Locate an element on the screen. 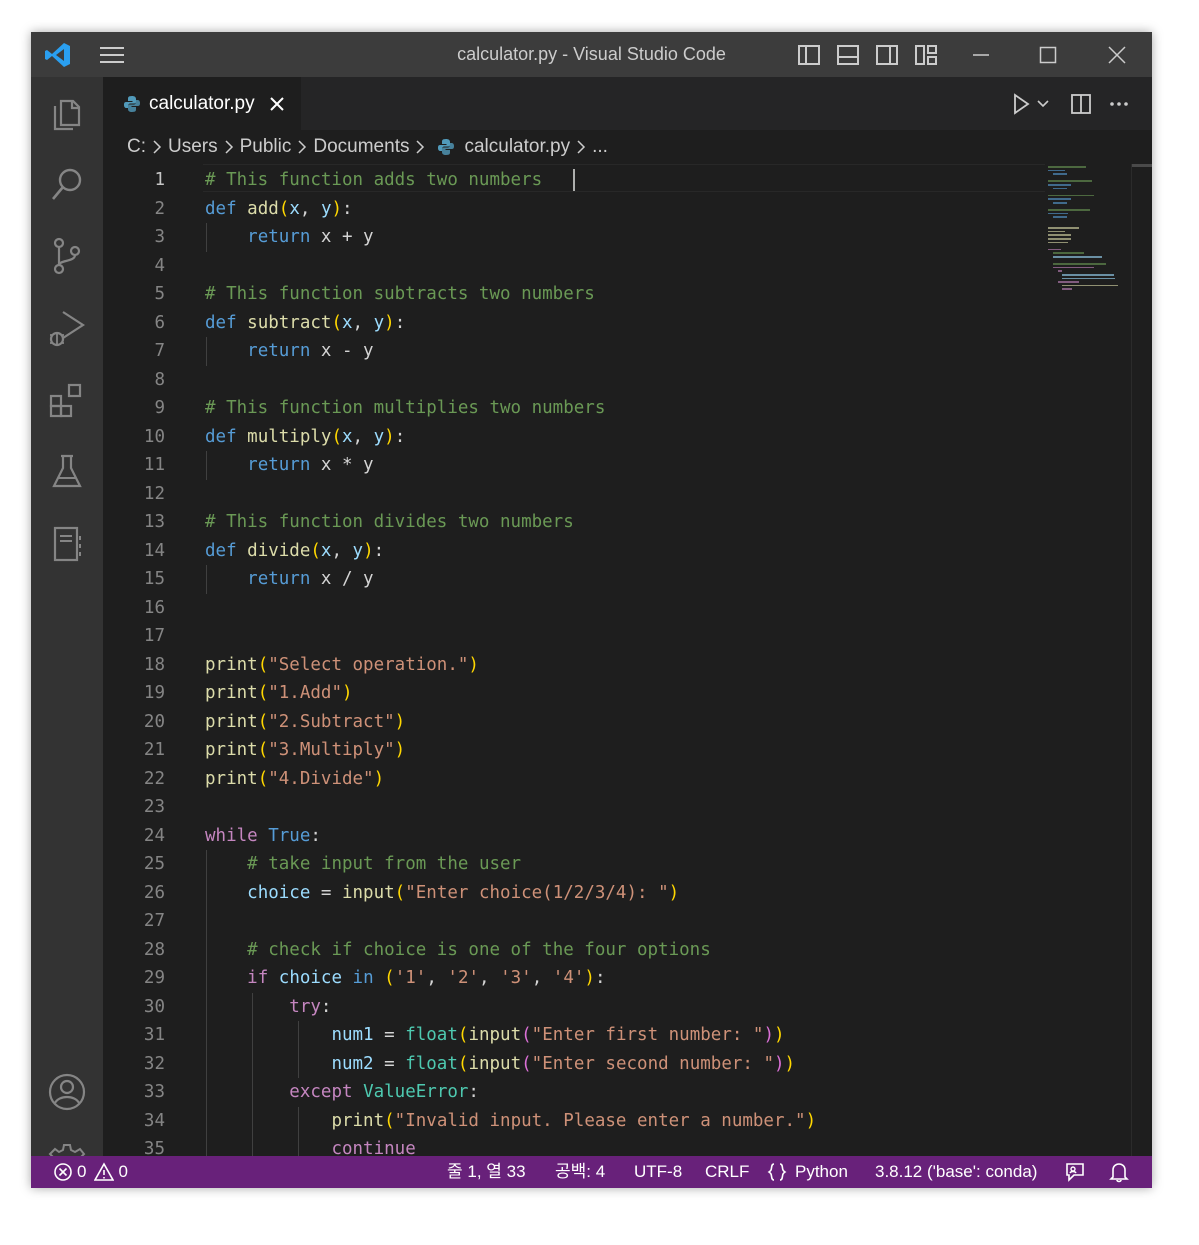 The height and width of the screenshot is (1245, 1199). line-ending: CRLF is located at coordinates (727, 1172).